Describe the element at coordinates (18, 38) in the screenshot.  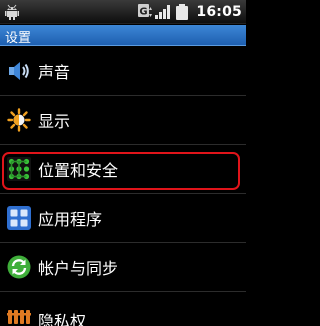
I see `page-title: 设置` at that location.